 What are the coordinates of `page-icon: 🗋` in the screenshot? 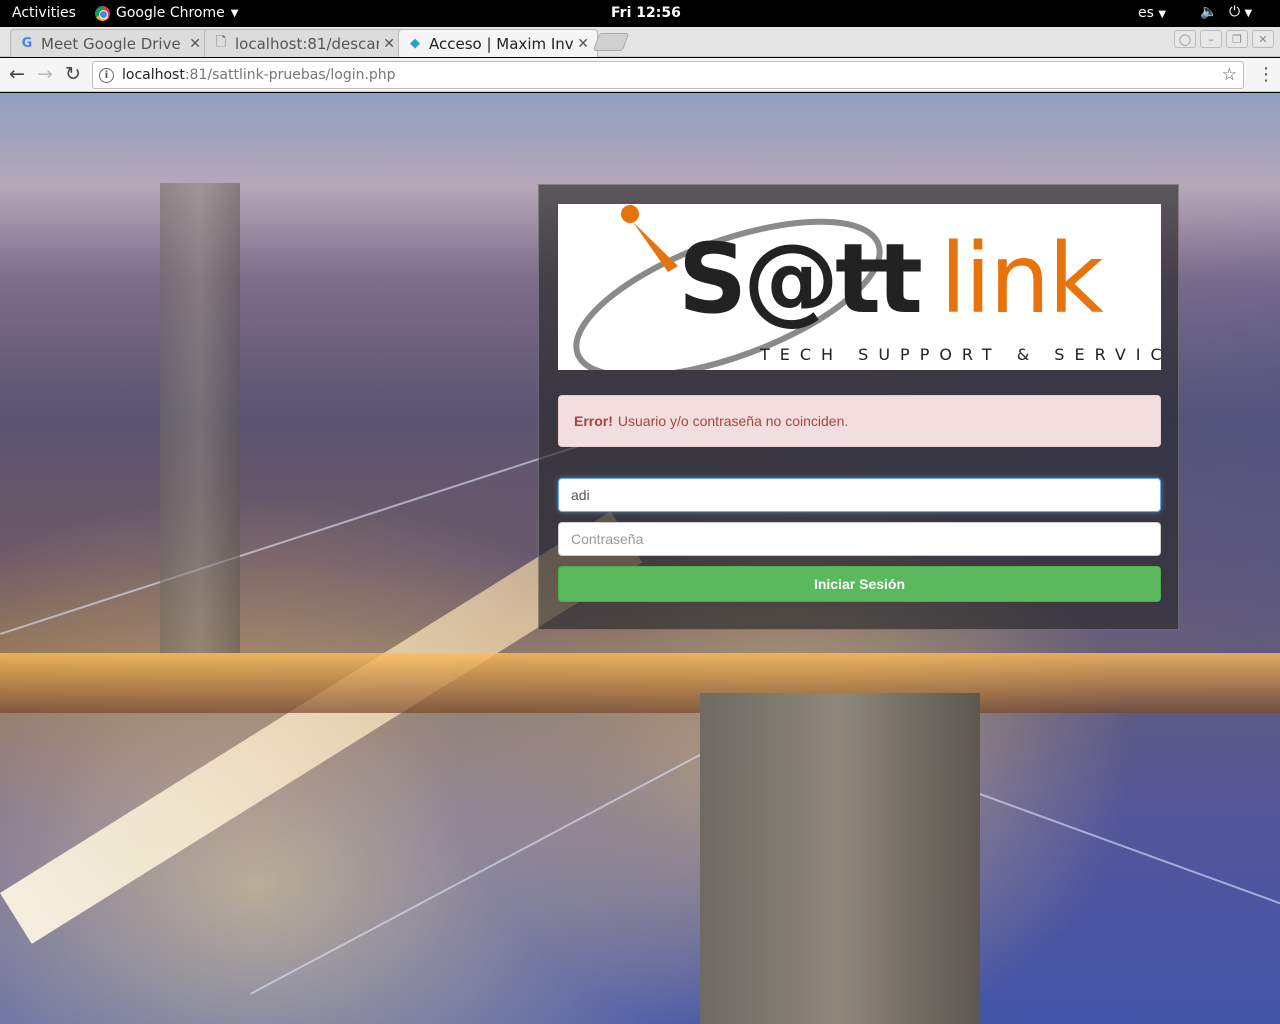 It's located at (221, 42).